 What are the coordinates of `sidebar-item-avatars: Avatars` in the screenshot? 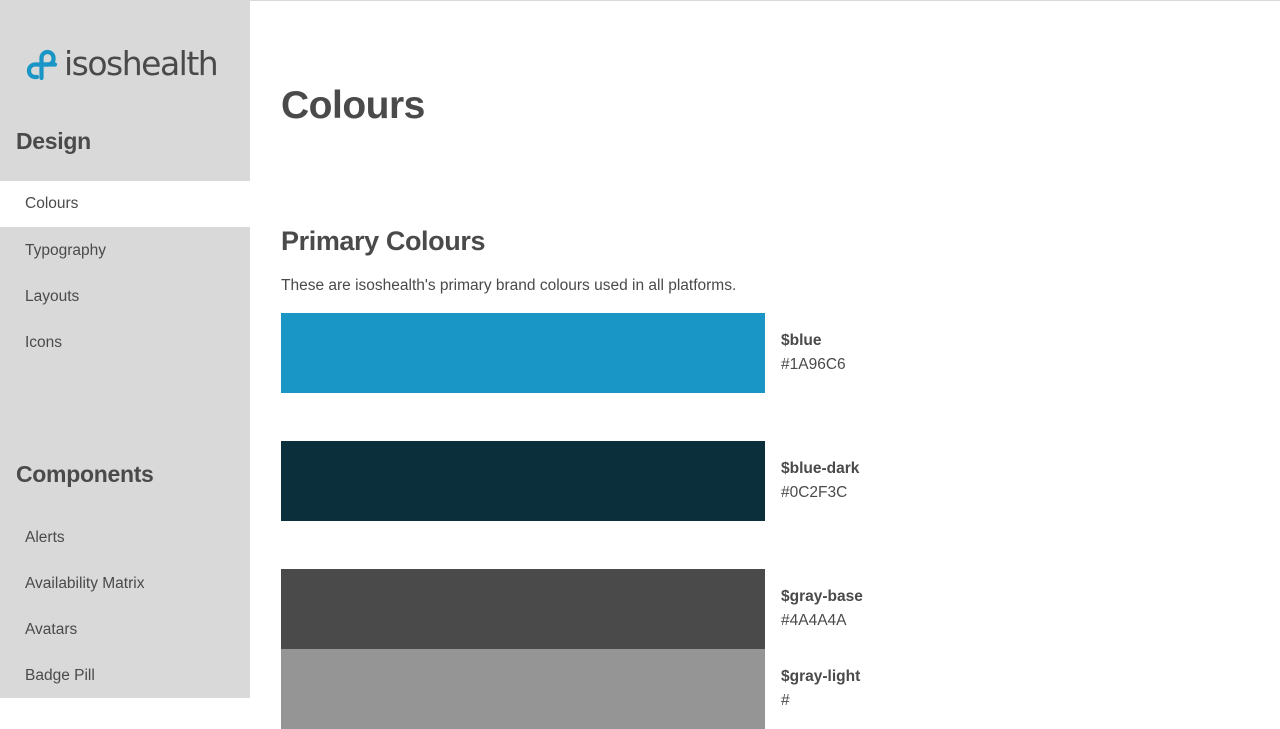 It's located at (125, 630).